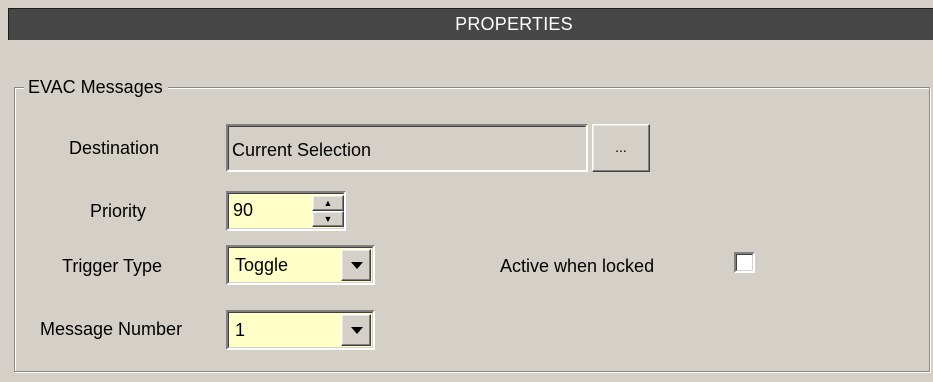 This screenshot has height=382, width=933. I want to click on trigger-type-select: Toggle, so click(300, 265).